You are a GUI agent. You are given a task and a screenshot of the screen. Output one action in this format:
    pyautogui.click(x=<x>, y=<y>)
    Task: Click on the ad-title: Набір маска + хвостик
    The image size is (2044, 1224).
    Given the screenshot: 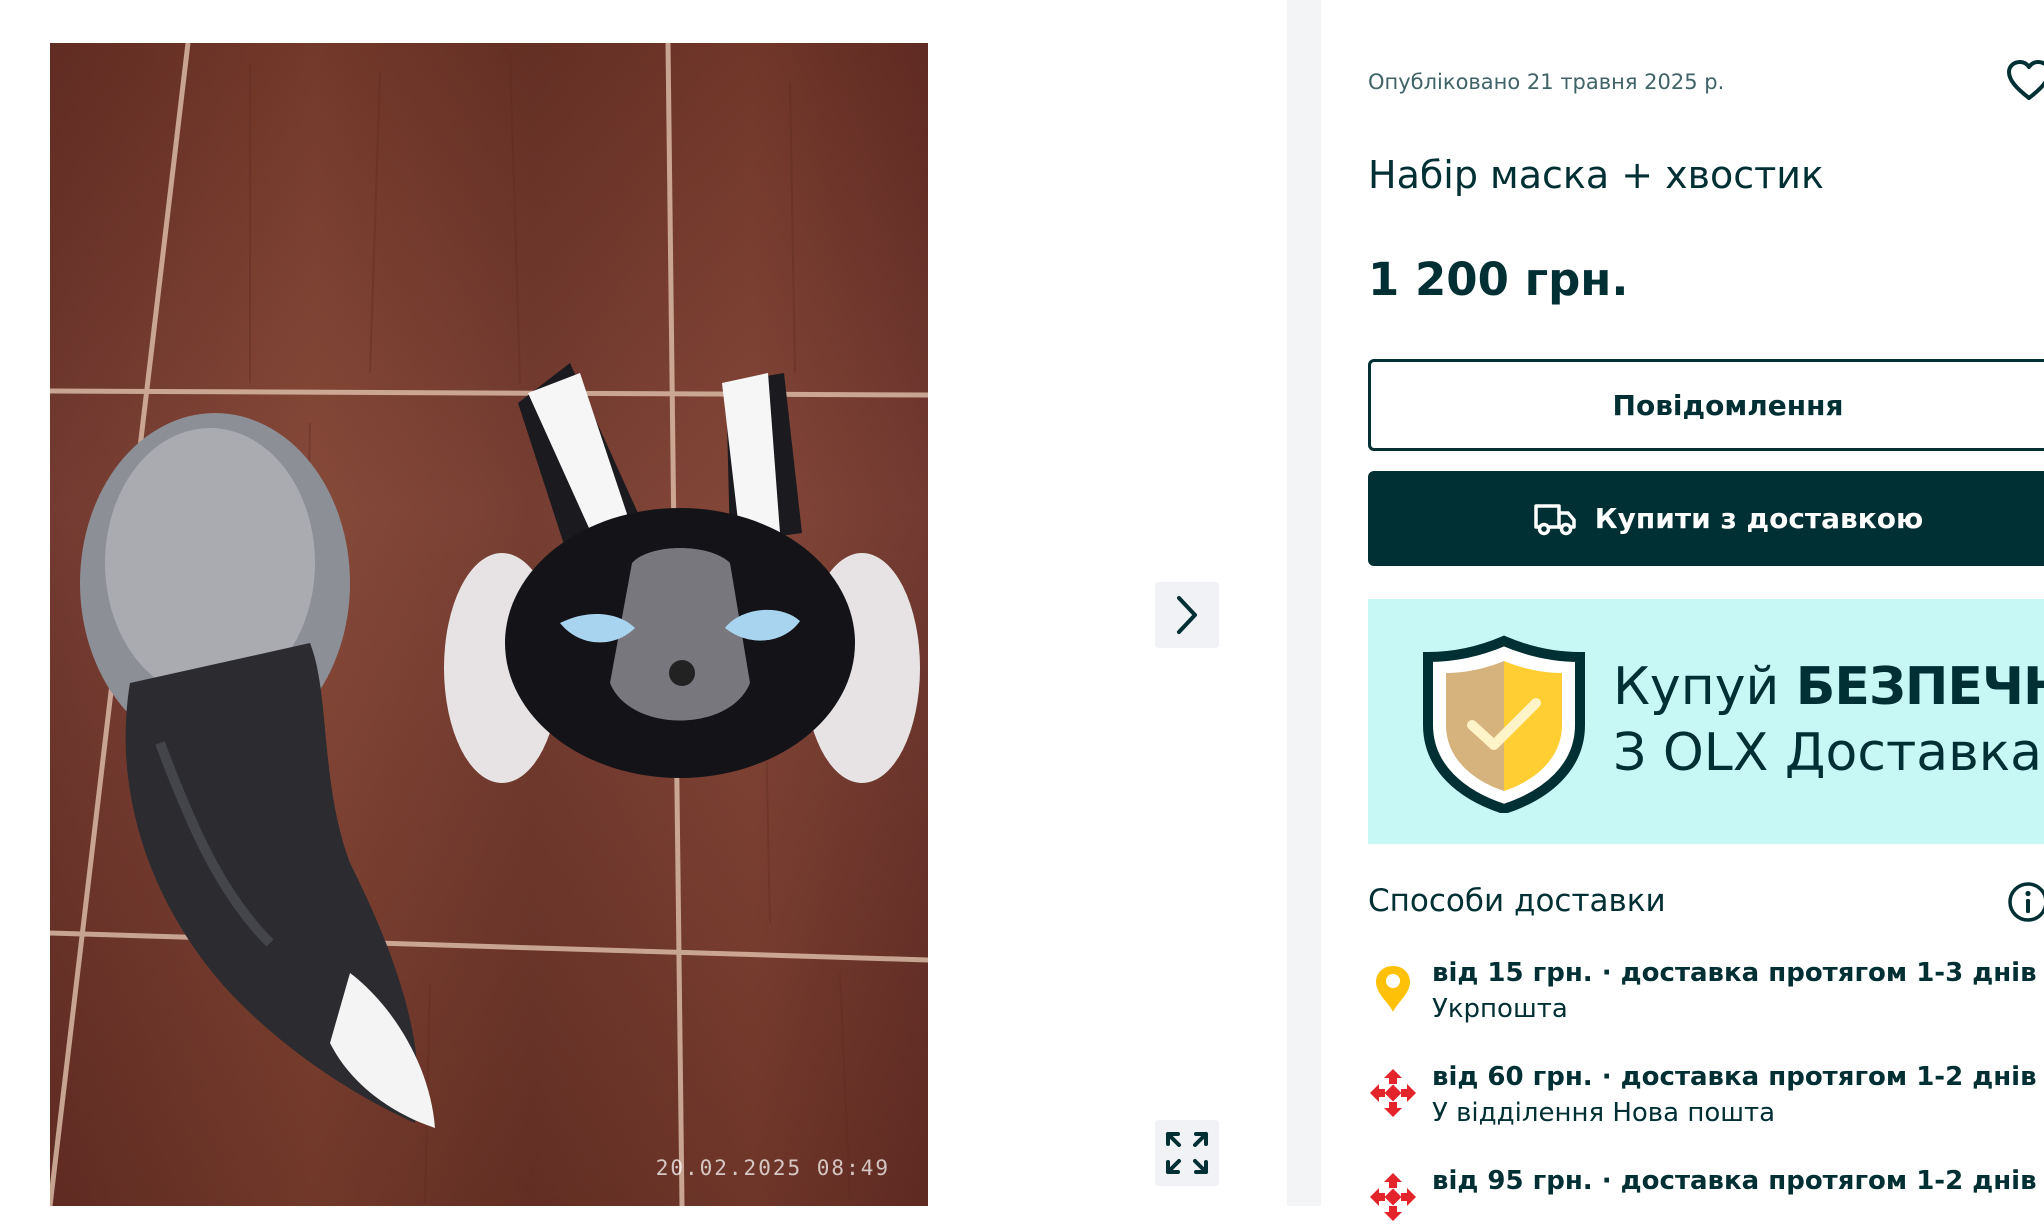 What is the action you would take?
    pyautogui.click(x=1596, y=175)
    